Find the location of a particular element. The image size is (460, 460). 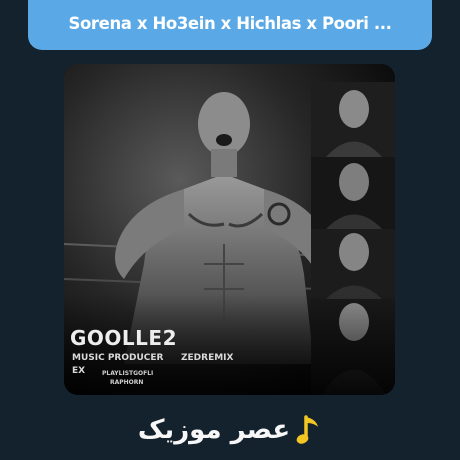

credit-producer-label: MUSIC PRODUCER is located at coordinates (118, 358).